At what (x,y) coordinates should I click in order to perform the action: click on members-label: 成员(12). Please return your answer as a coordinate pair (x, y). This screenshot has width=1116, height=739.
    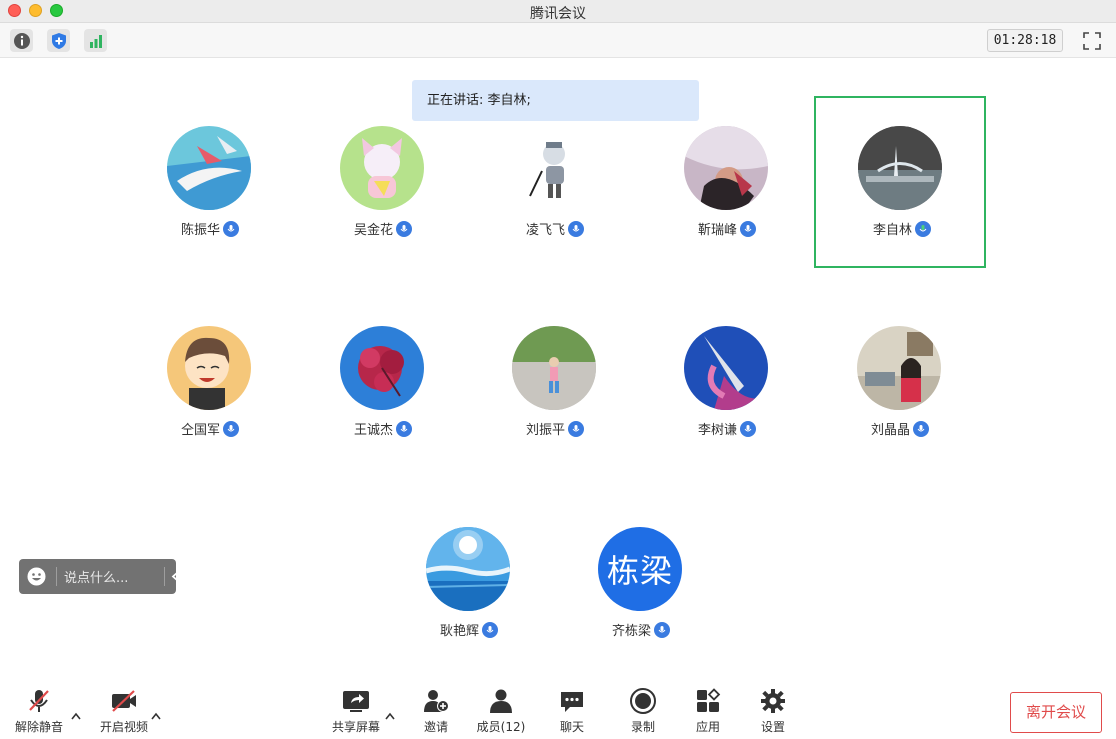
    Looking at the image, I should click on (501, 727).